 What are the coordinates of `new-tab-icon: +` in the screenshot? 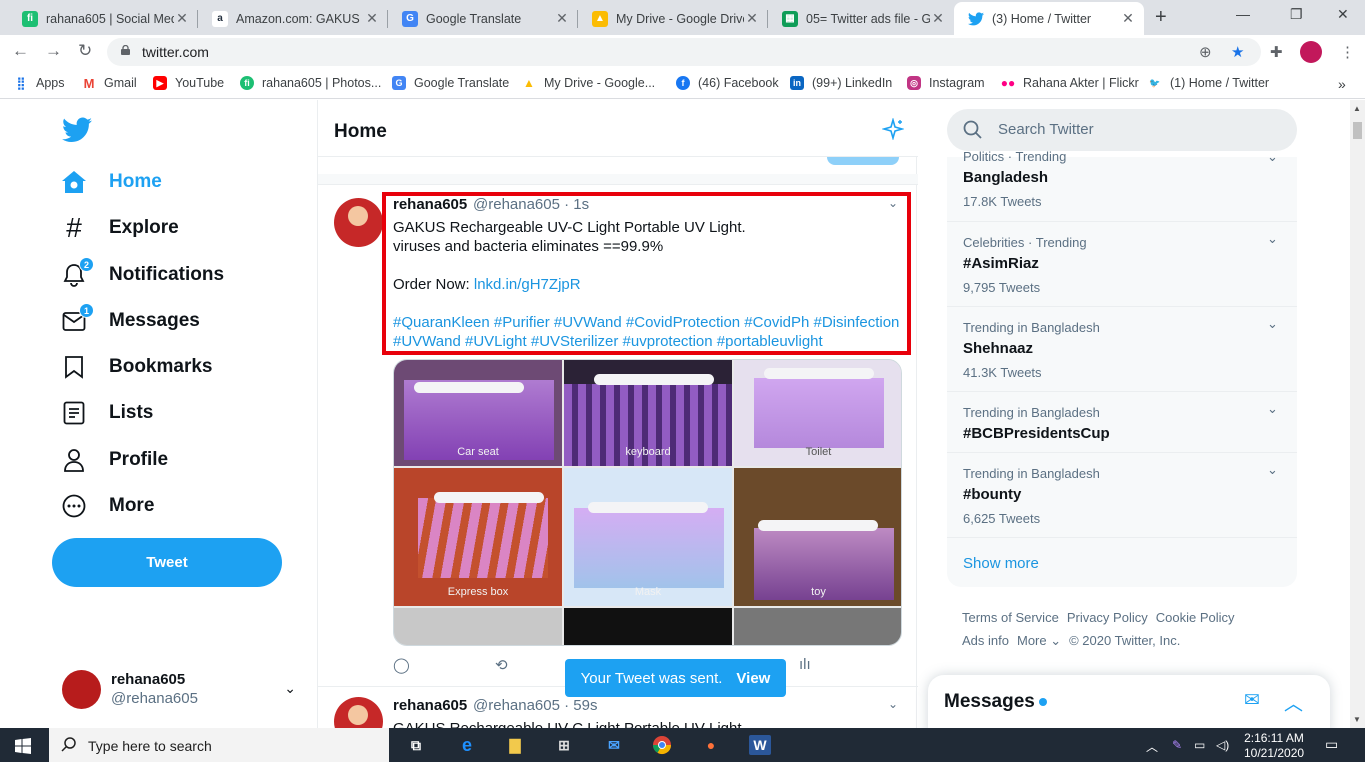 It's located at (1161, 17).